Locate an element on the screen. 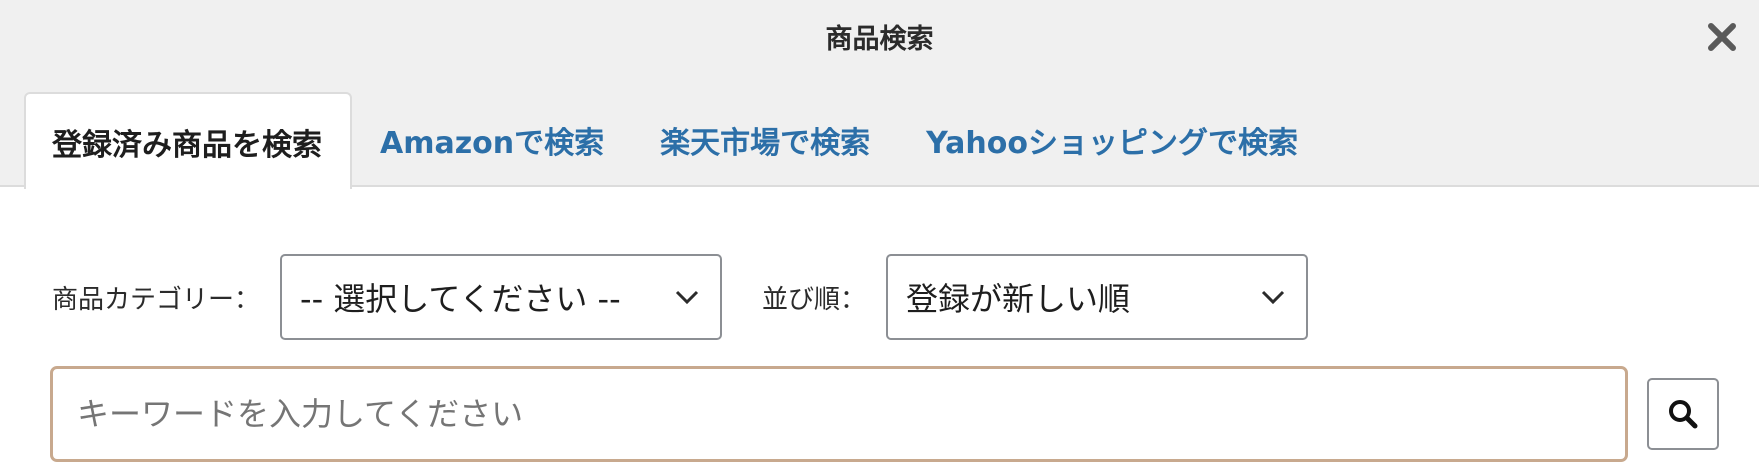 This screenshot has height=473, width=1759. sort-select: 登録が新しい順 is located at coordinates (1097, 297).